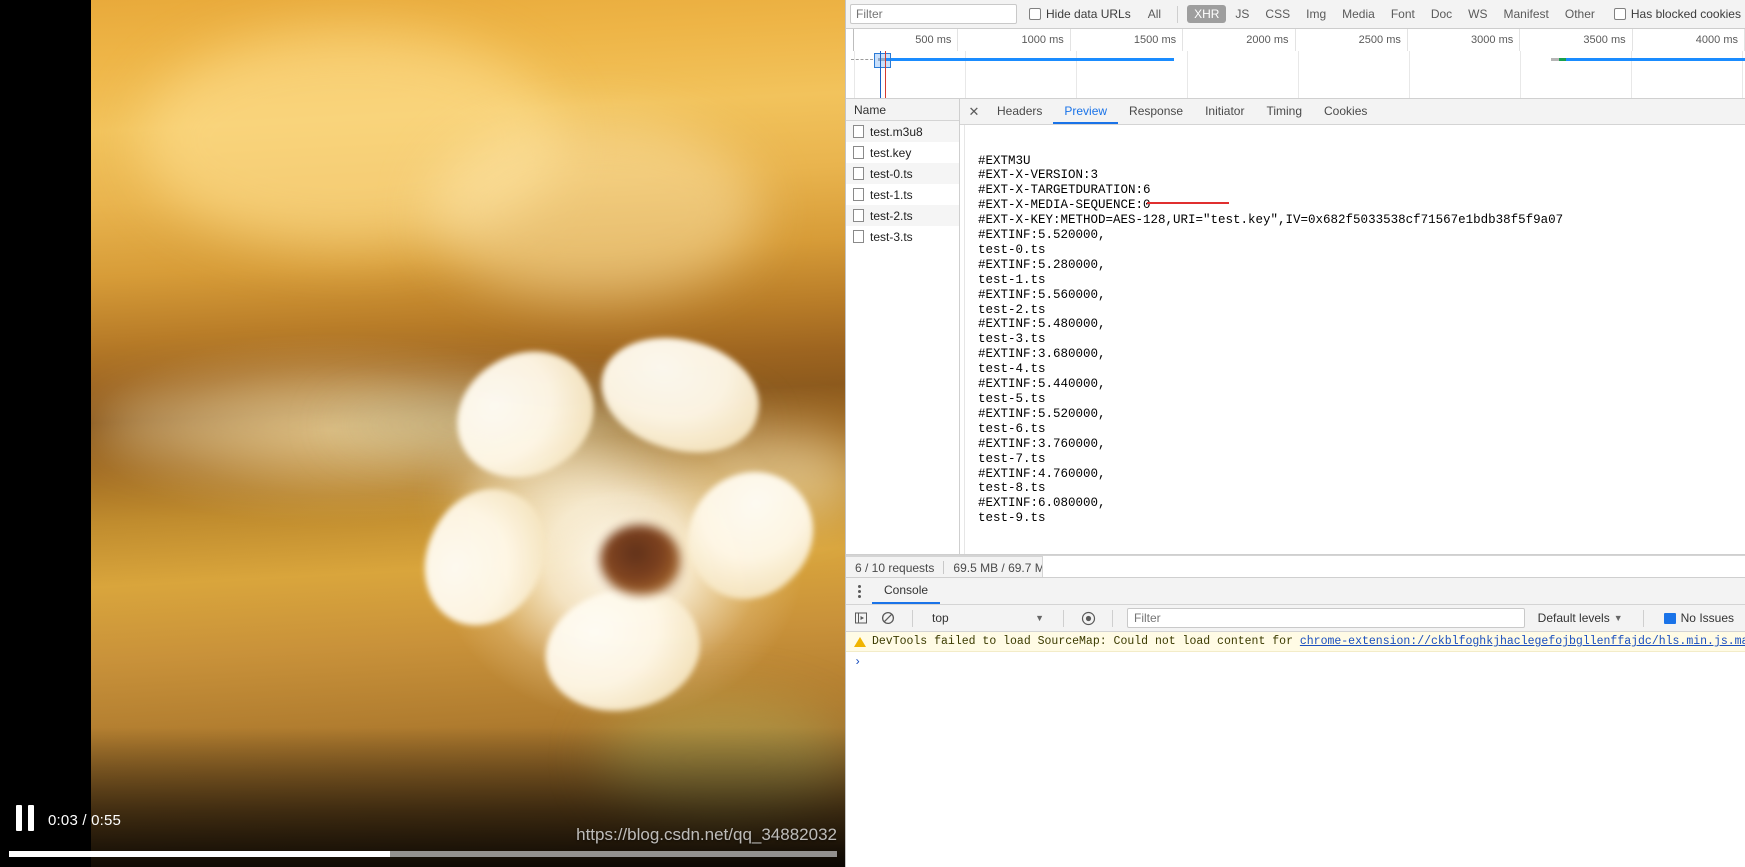  Describe the element at coordinates (902, 215) in the screenshot. I see `table-row: test-2.ts` at that location.